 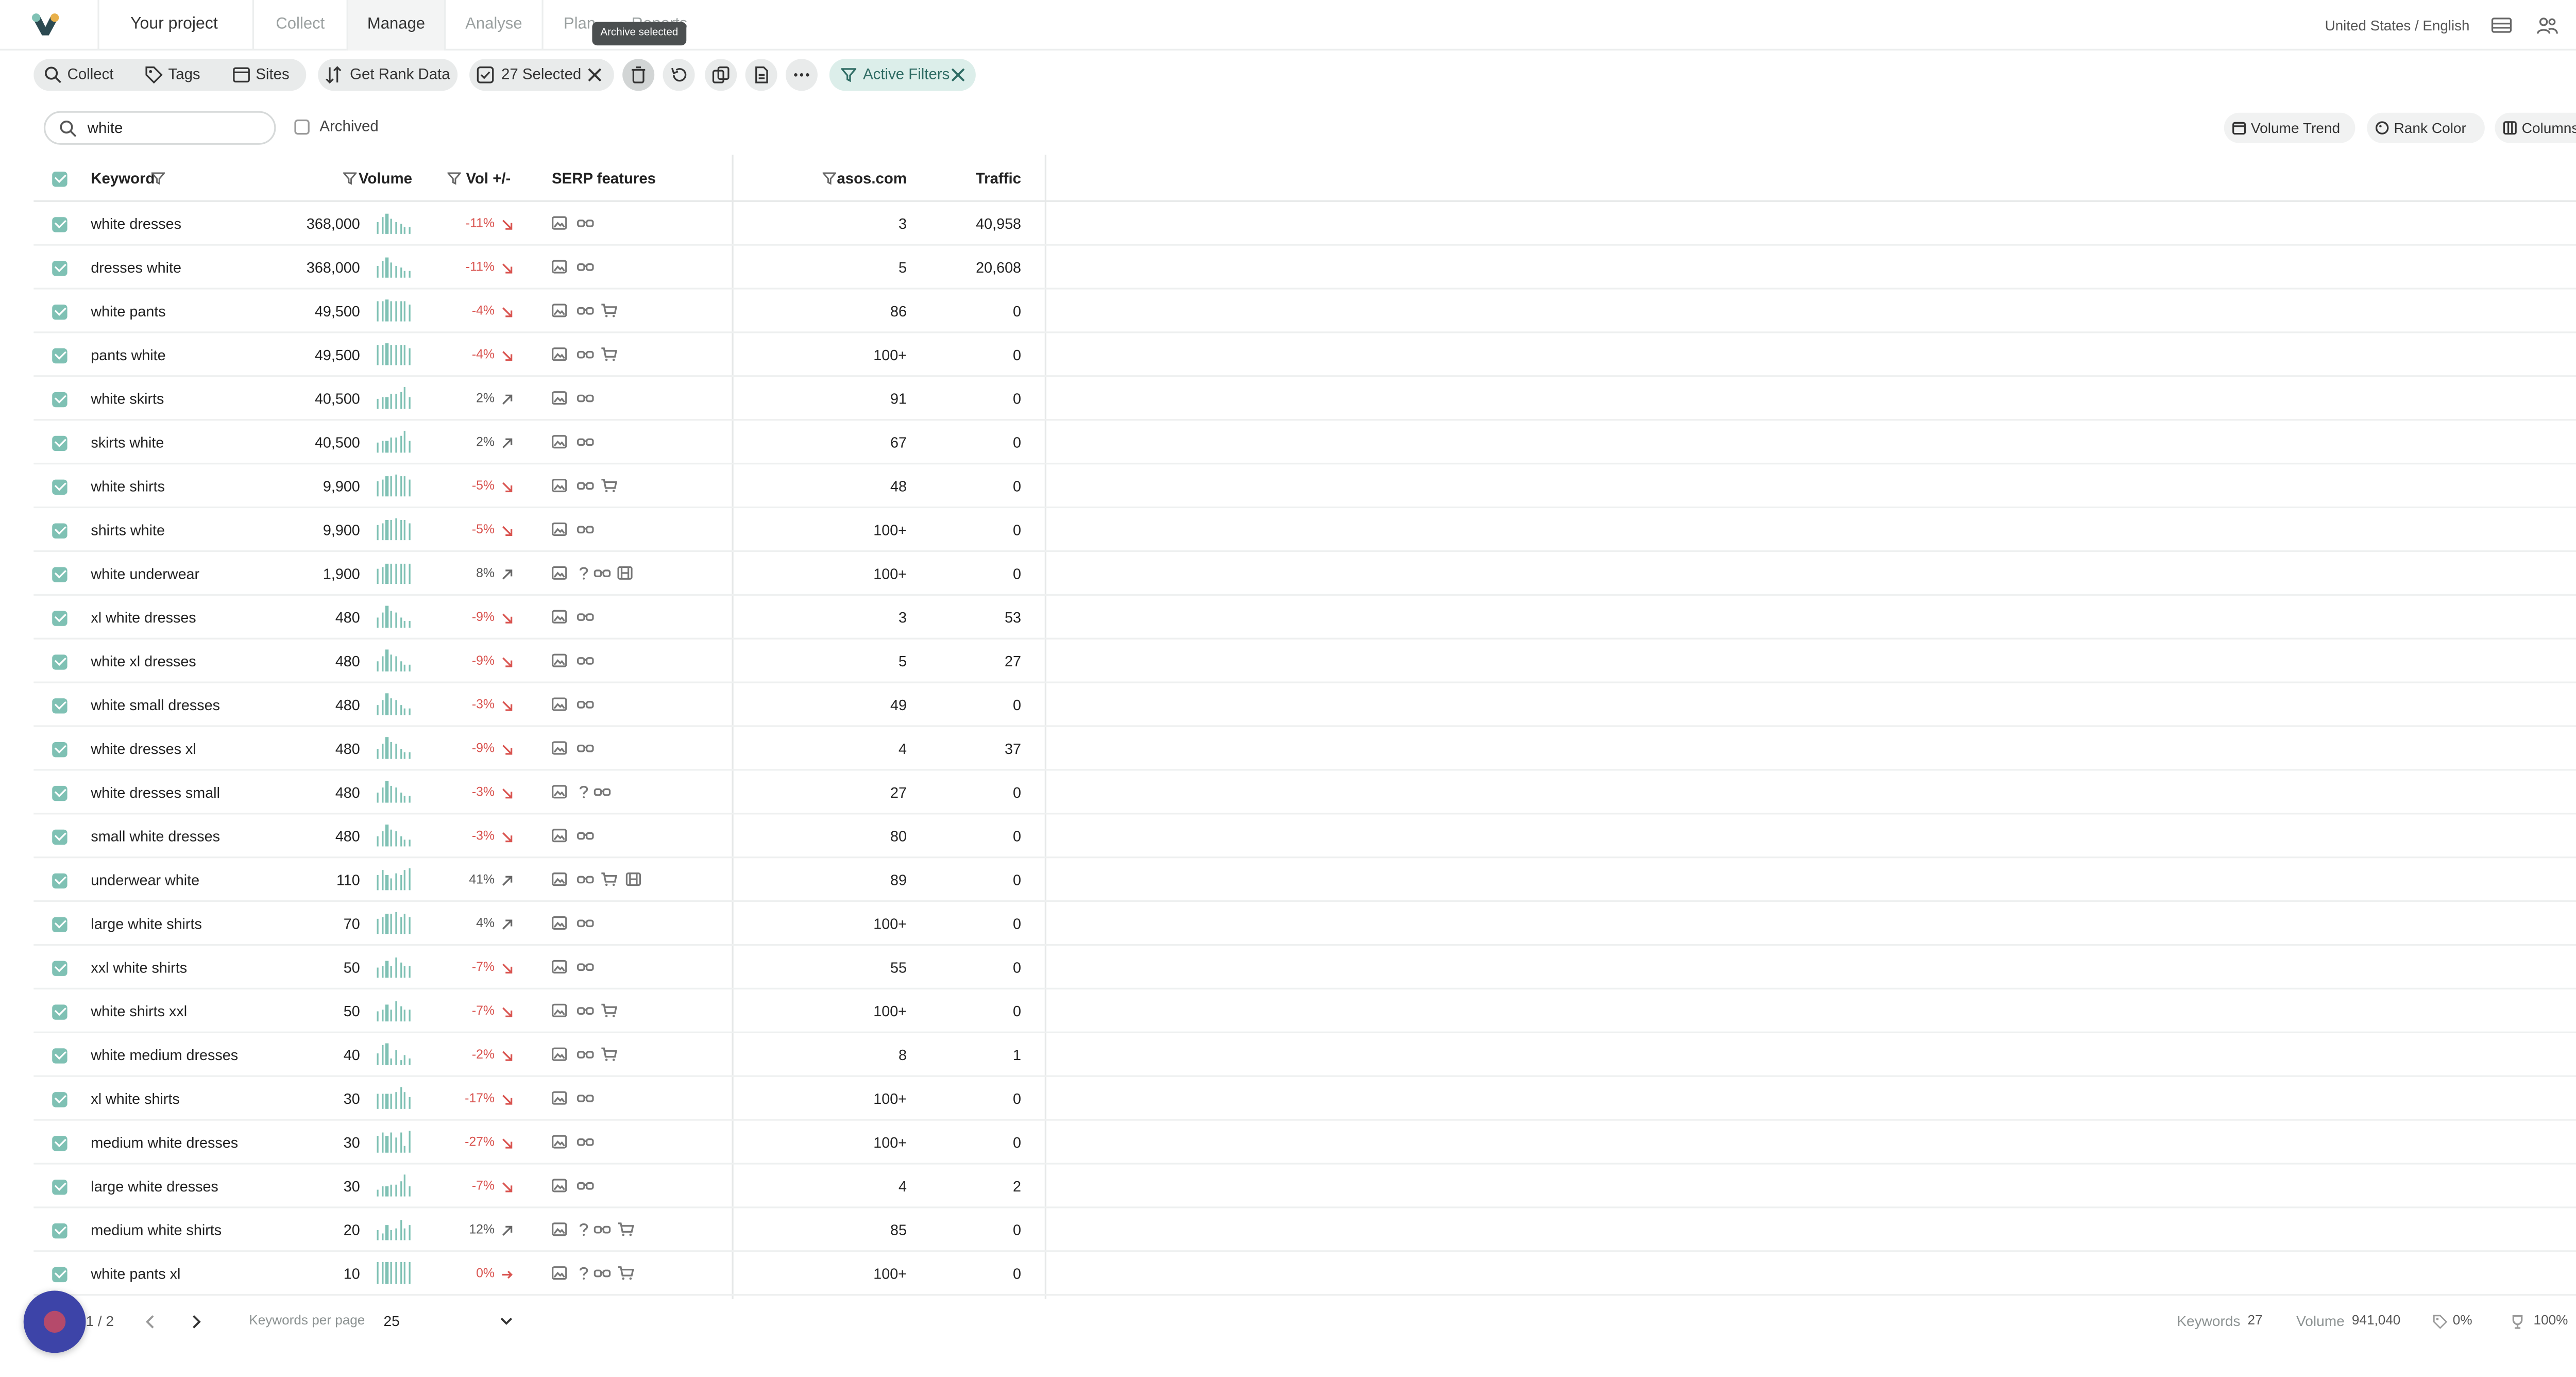 What do you see at coordinates (1304, 399) in the screenshot?
I see `table-row: white skirts 40,500 2% 91 0` at bounding box center [1304, 399].